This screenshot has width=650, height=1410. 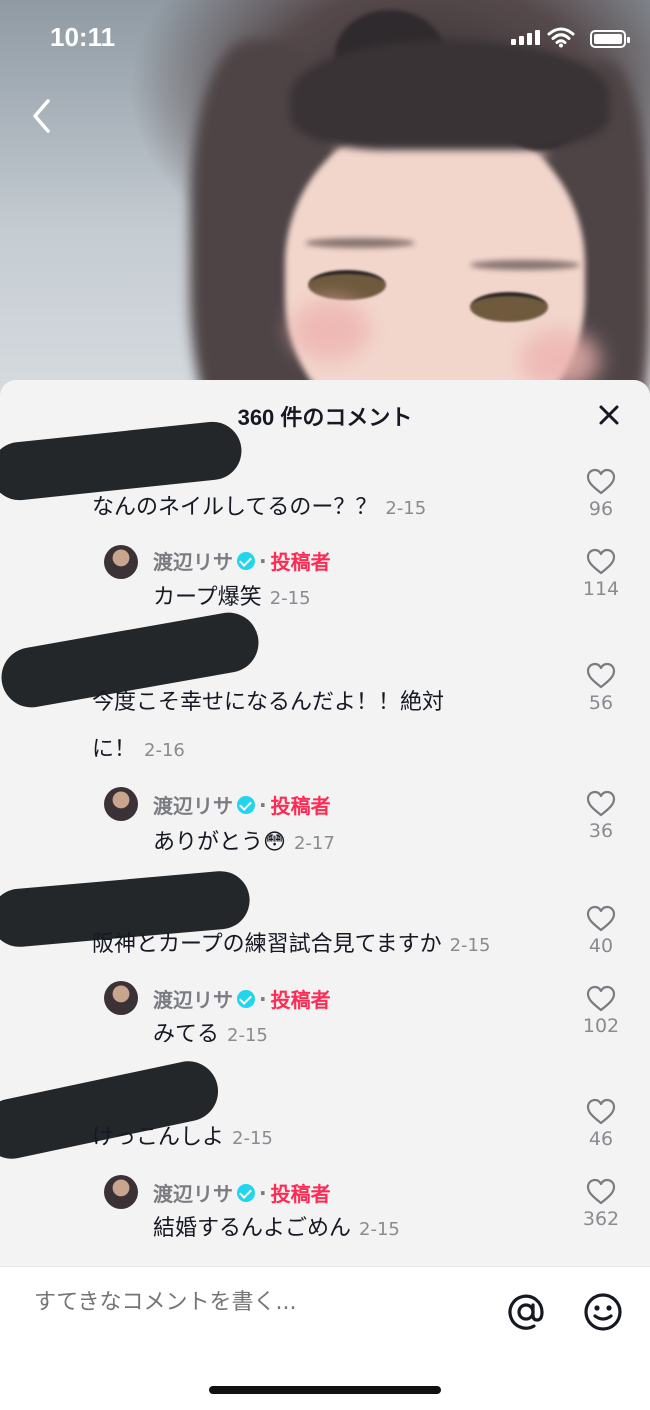 What do you see at coordinates (210, 1034) in the screenshot?
I see `reply-text: みてる 2-15` at bounding box center [210, 1034].